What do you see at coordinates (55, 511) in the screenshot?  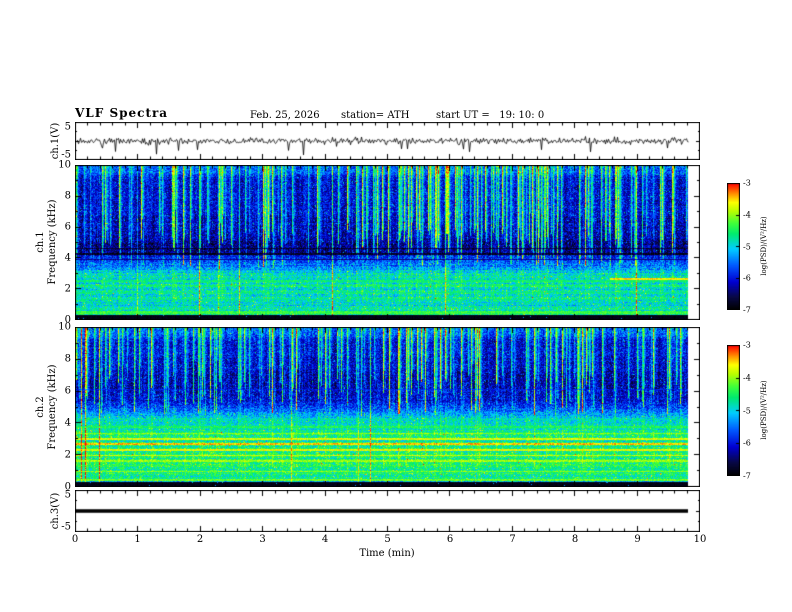 I see `ch3-waveform-ylabel: ch.3(V)` at bounding box center [55, 511].